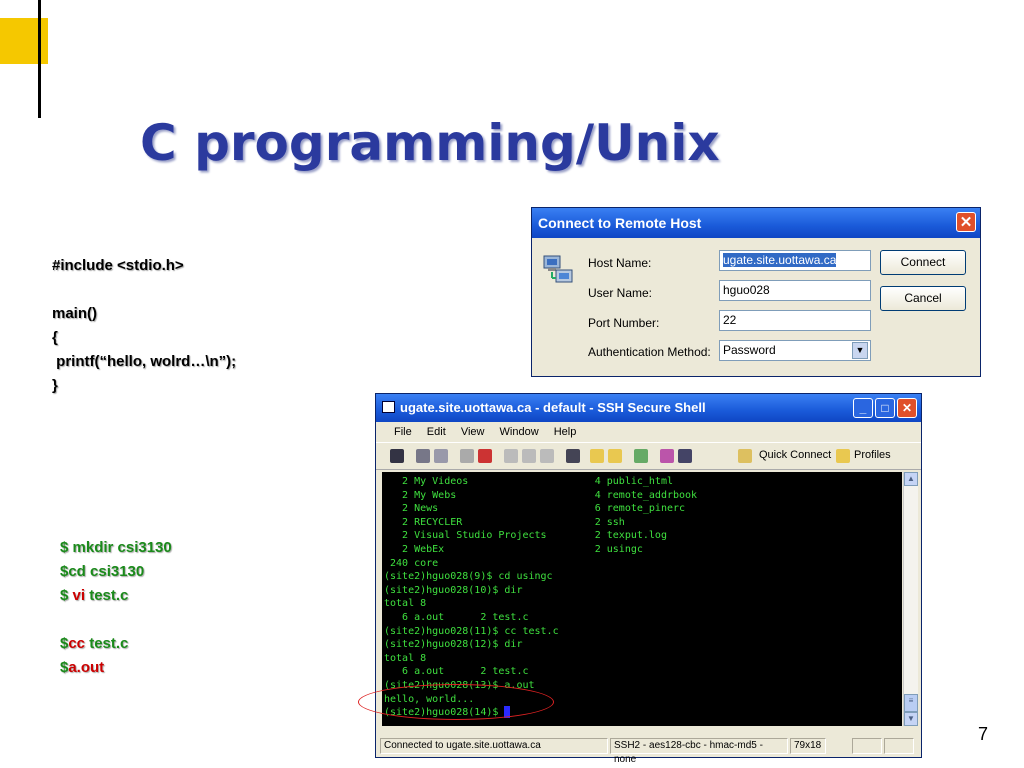 The width and height of the screenshot is (1024, 768). What do you see at coordinates (863, 408) in the screenshot?
I see `minimize-icon: _` at bounding box center [863, 408].